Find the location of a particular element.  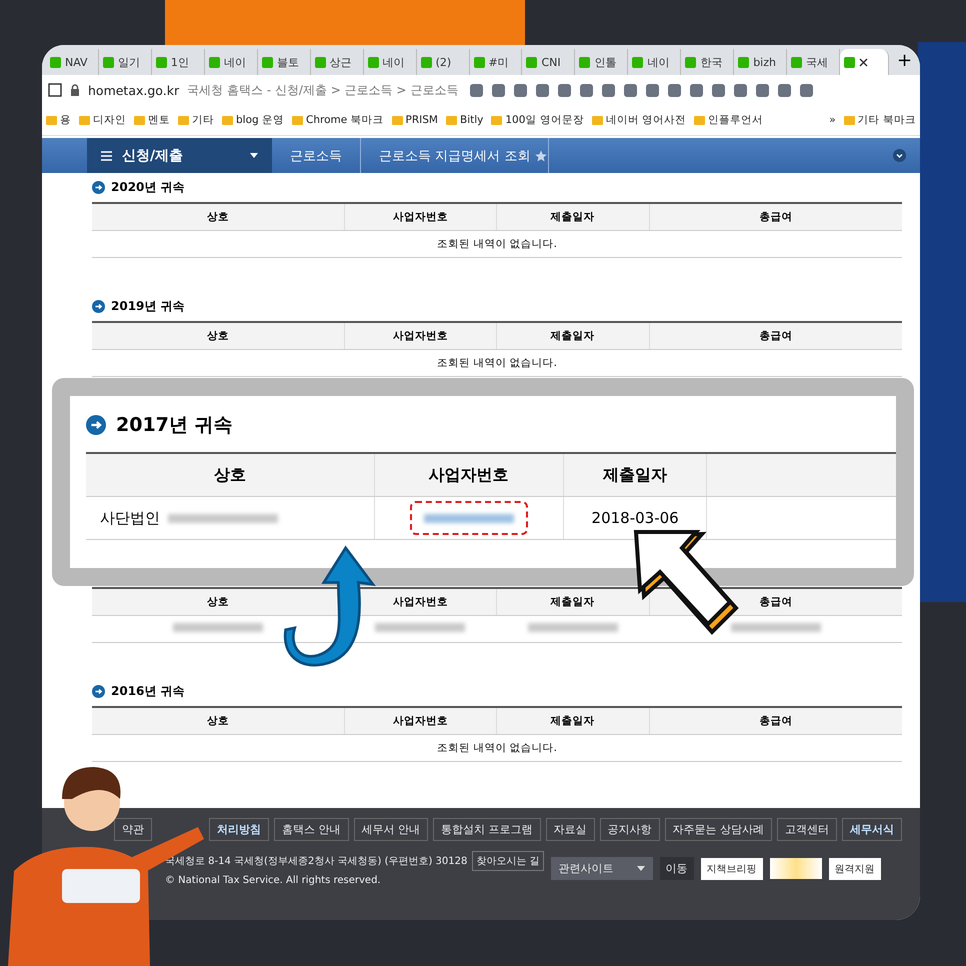

footer-link: 홈택스 안내 is located at coordinates (311, 829).